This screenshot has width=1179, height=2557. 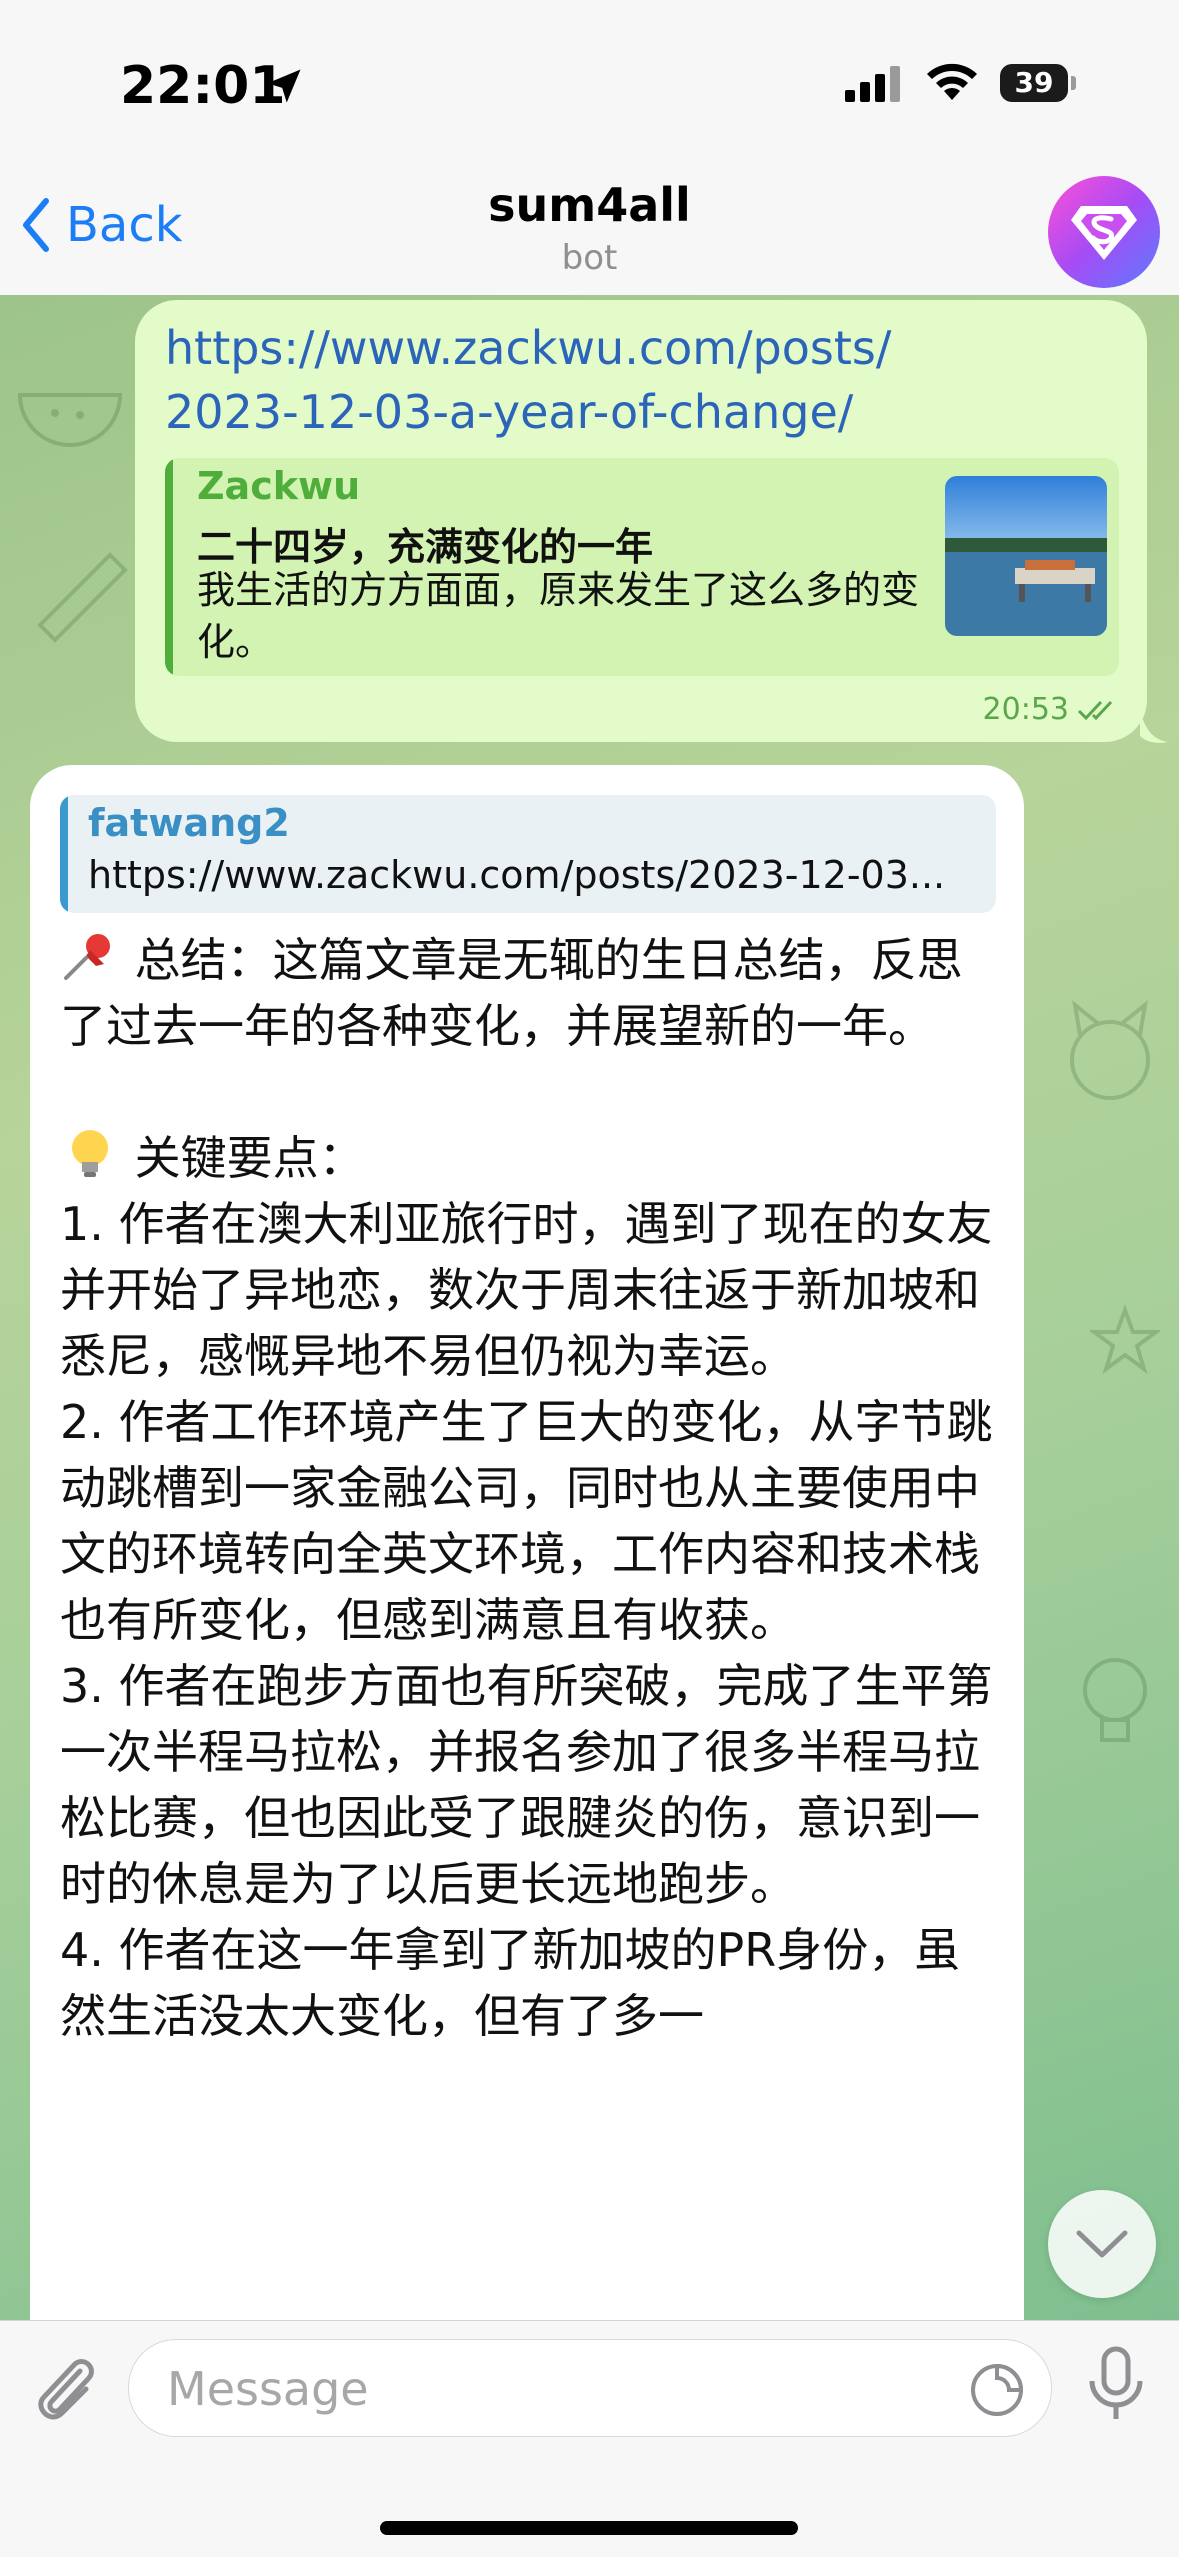 I want to click on preview-accent-bar, so click(x=169, y=567).